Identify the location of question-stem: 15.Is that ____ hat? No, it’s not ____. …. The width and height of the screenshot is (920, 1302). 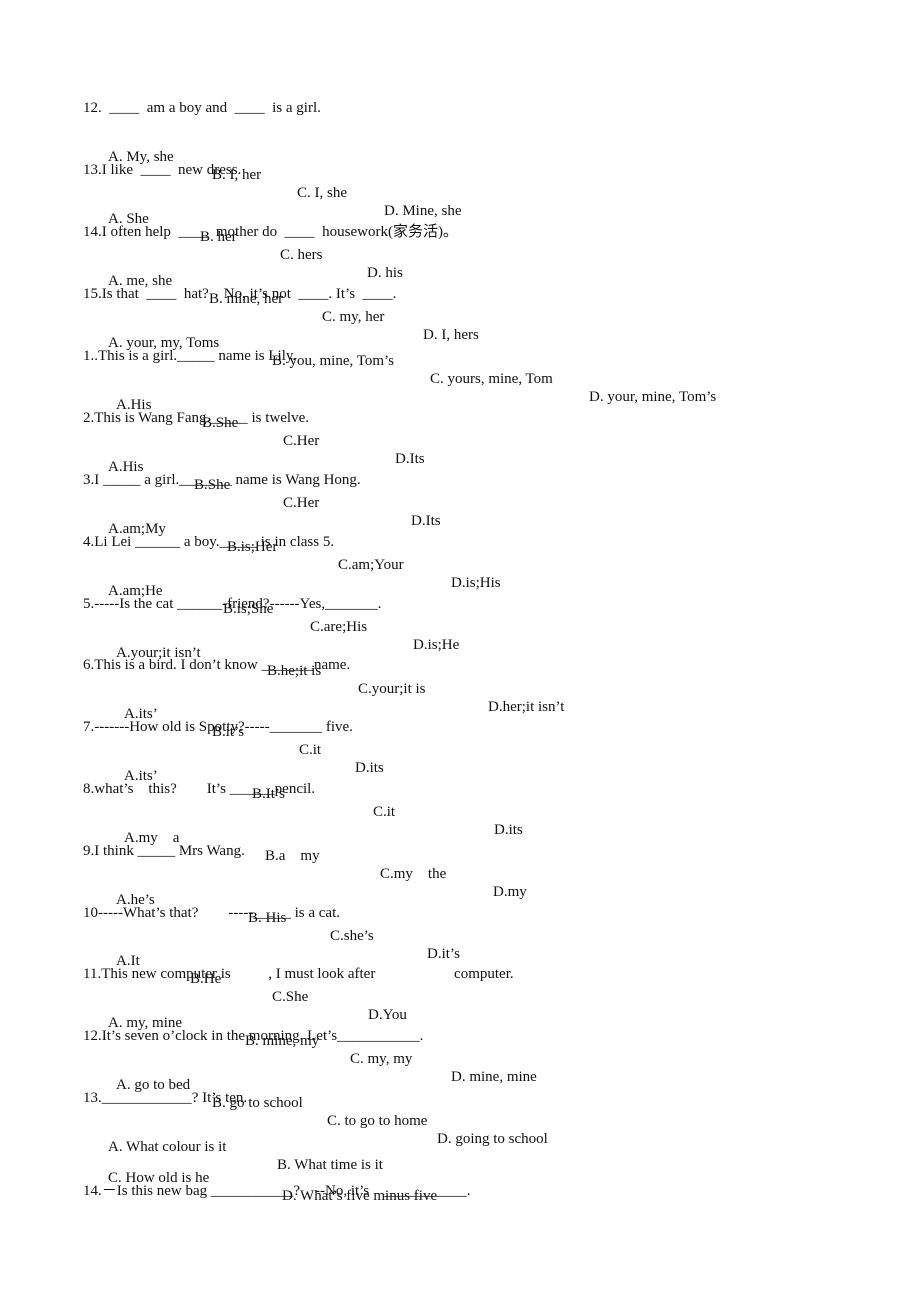
(240, 294).